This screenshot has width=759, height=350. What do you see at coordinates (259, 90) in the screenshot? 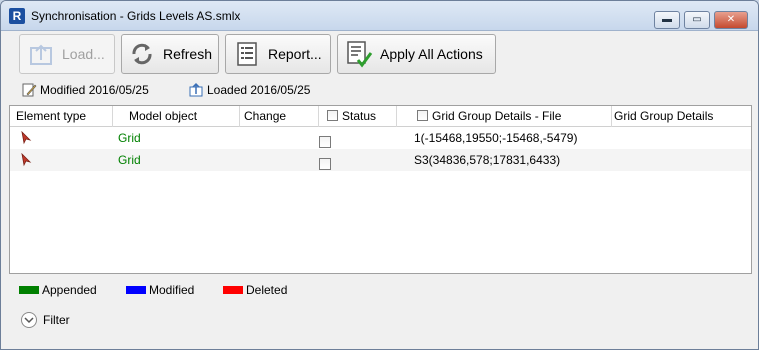
I see `loaded-label: Loaded 2016/05/25` at bounding box center [259, 90].